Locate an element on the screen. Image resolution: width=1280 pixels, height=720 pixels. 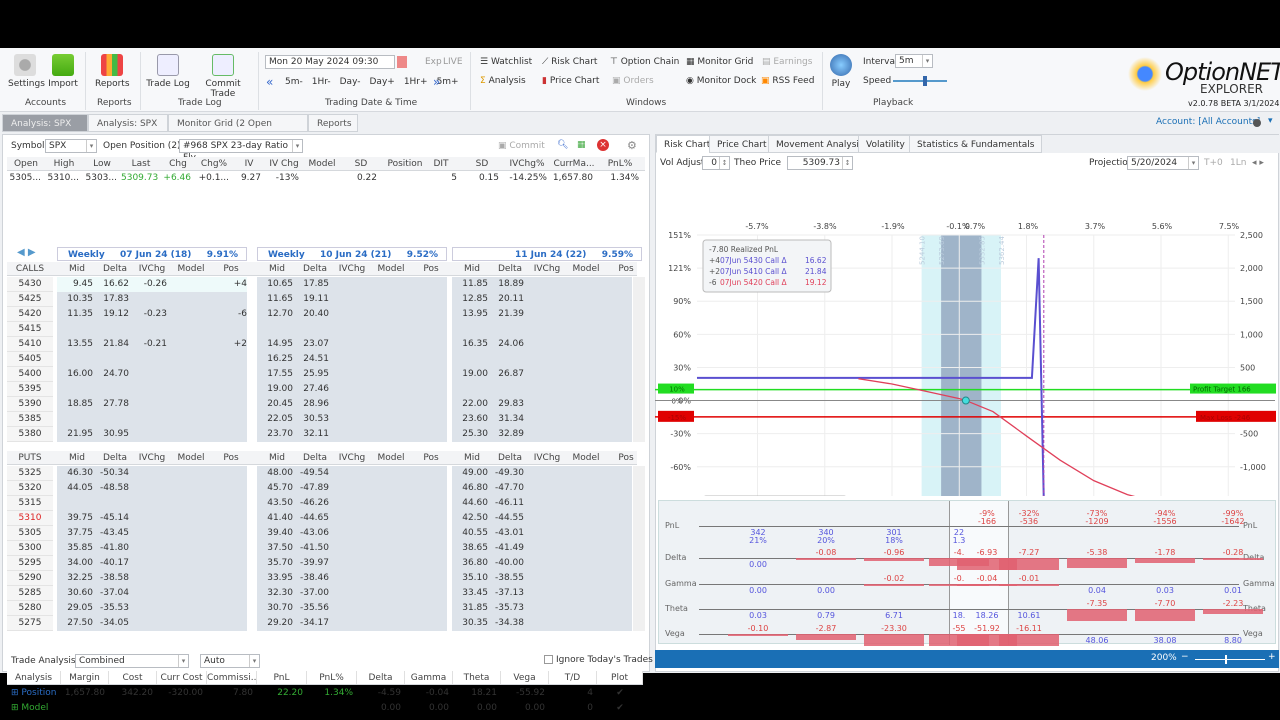
option-cell: 39.75 is located at coordinates (77, 518).